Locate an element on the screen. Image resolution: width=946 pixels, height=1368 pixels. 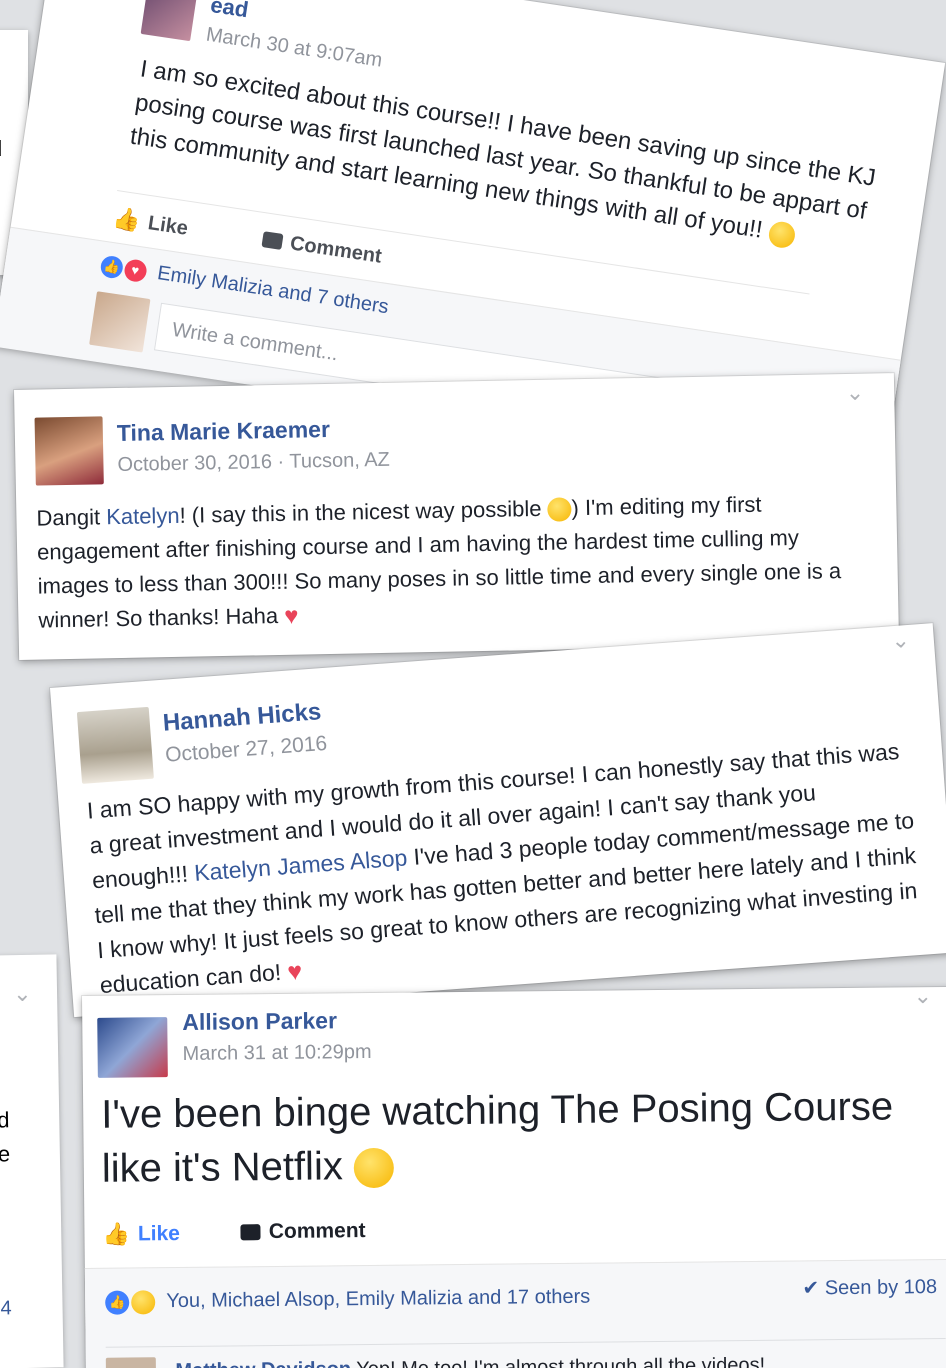
tears-of-joy-emoji-icon is located at coordinates (374, 1168).